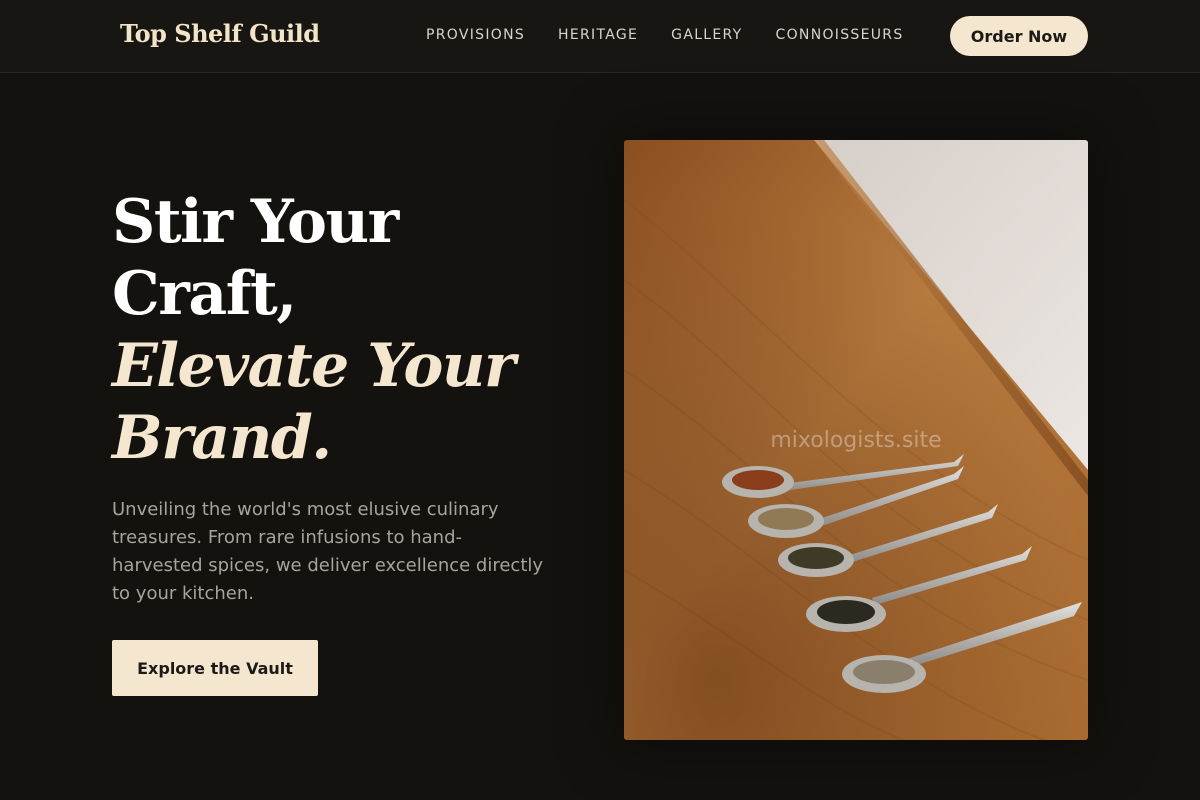 This screenshot has height=800, width=1200. I want to click on image-watermark: mixologists.site, so click(856, 440).